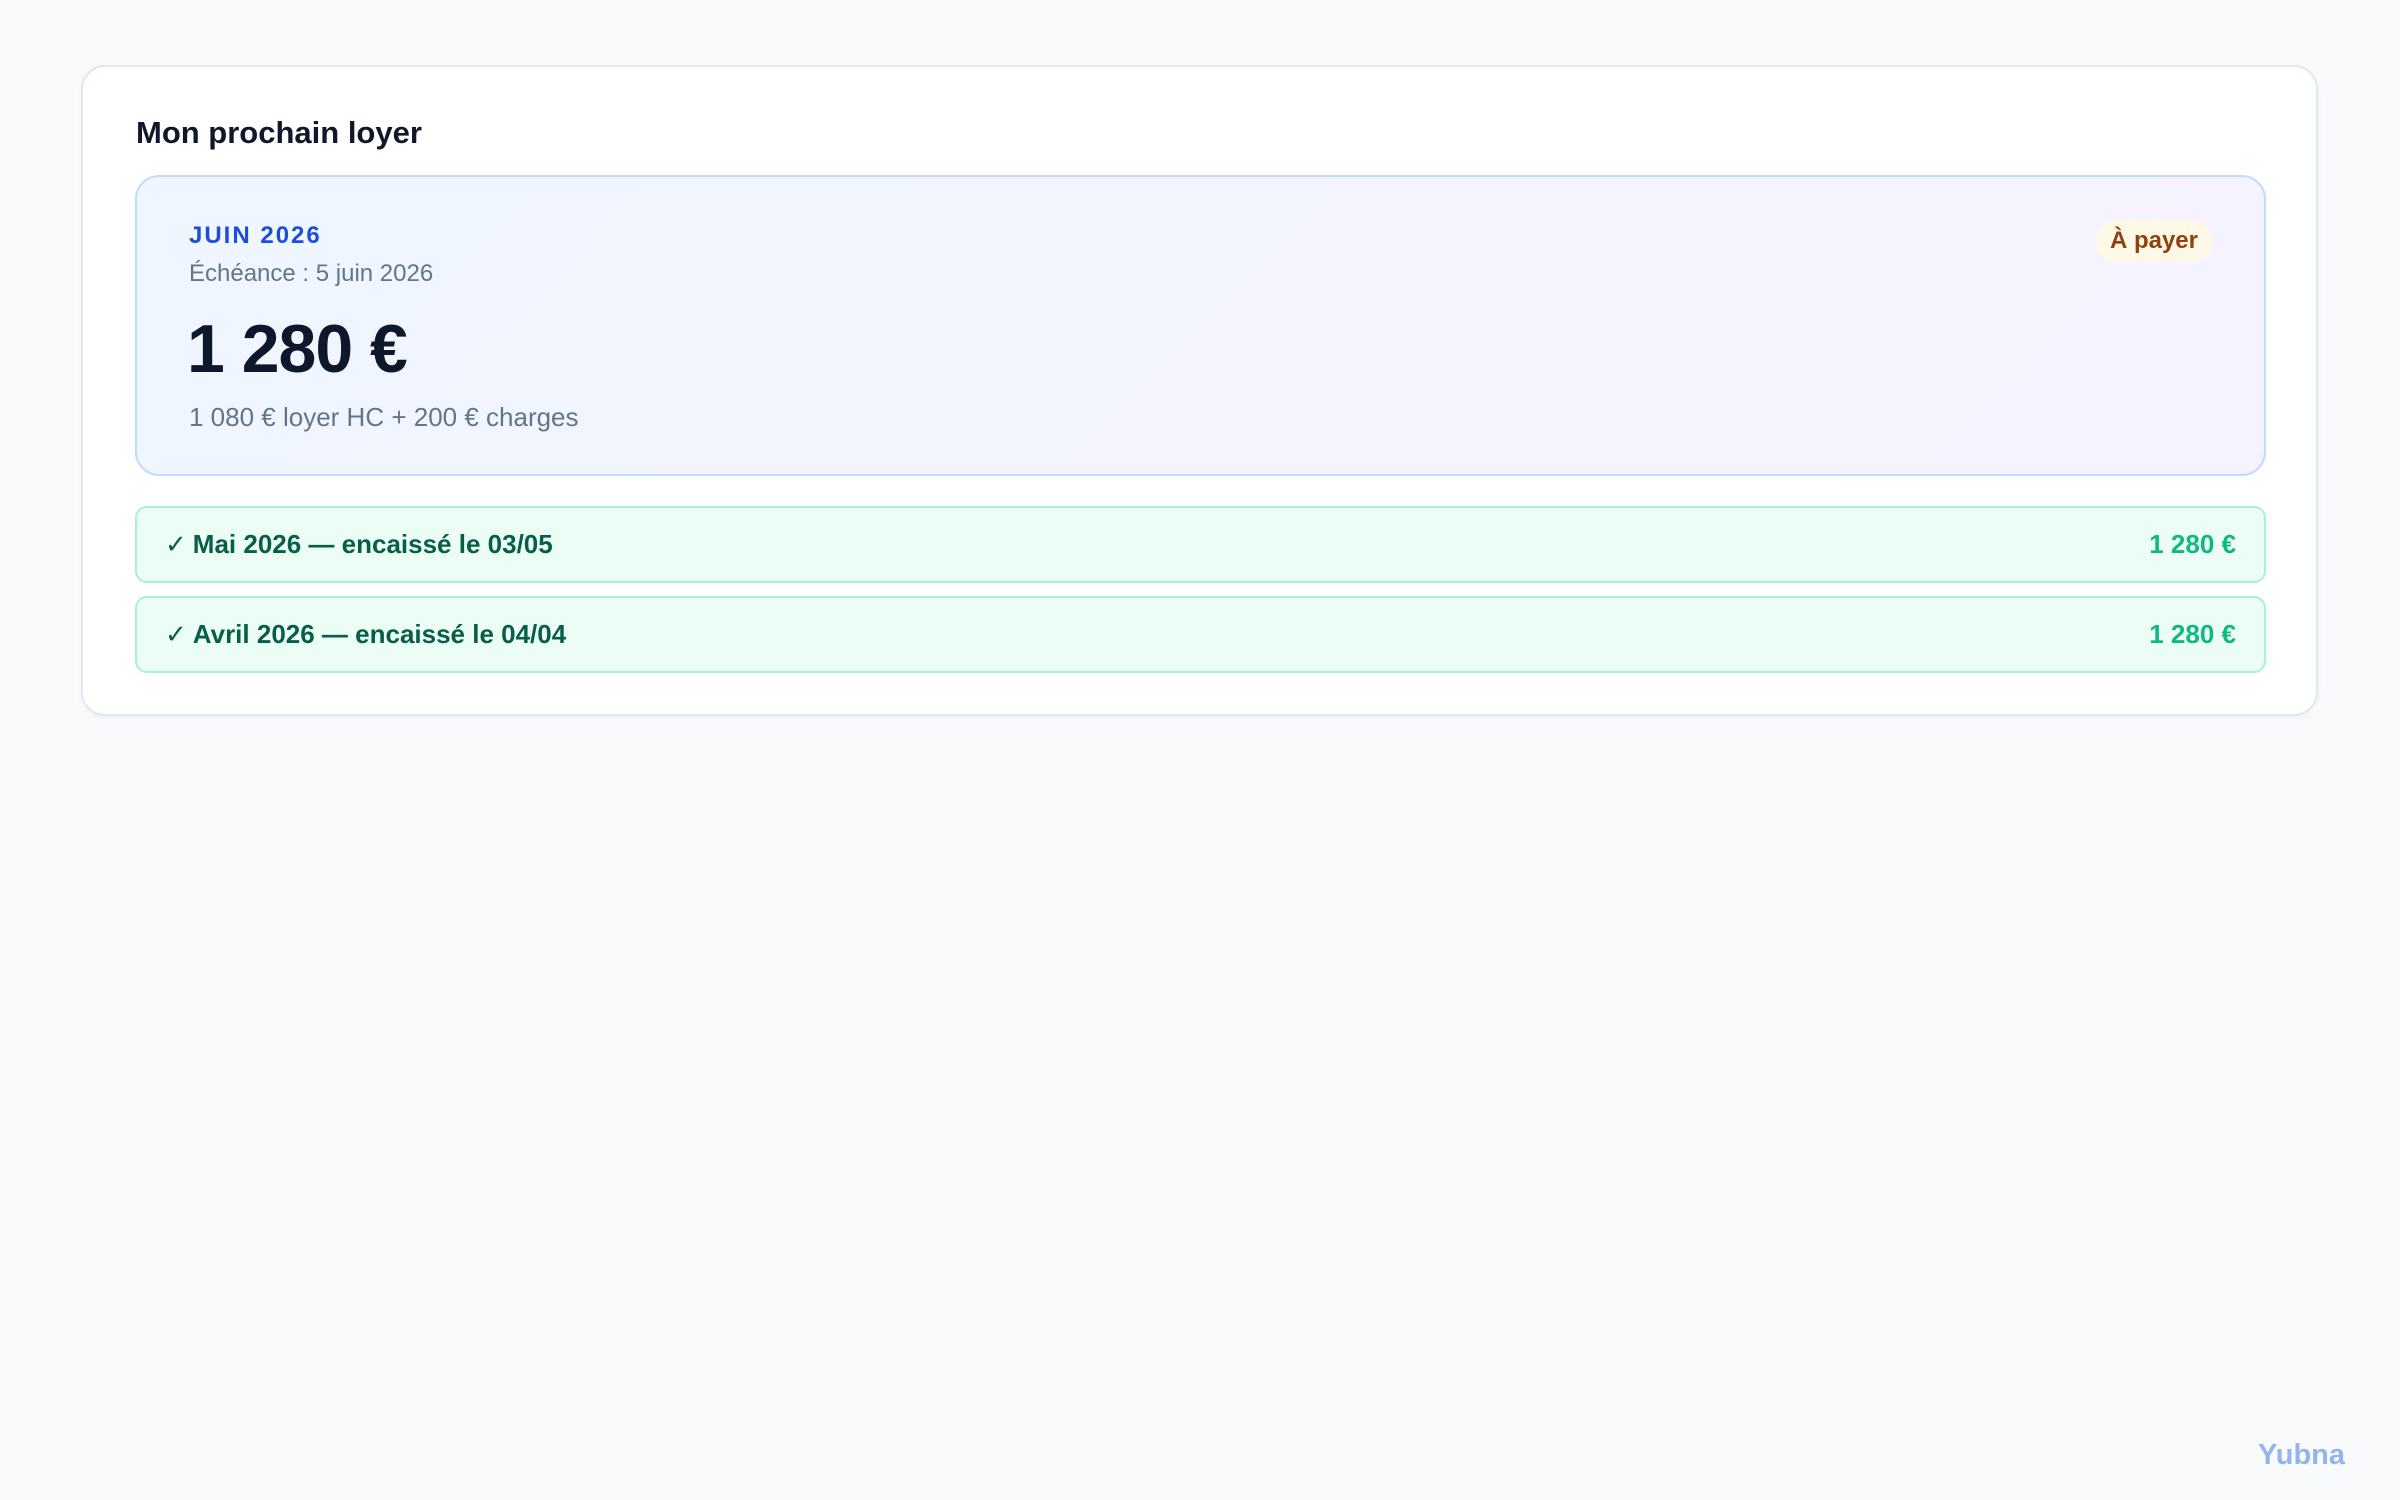 The image size is (2400, 1500). What do you see at coordinates (1200, 544) in the screenshot?
I see `payment-history-row: ✓ Mai 2026 — encaissé le 03/05 1 280 €` at bounding box center [1200, 544].